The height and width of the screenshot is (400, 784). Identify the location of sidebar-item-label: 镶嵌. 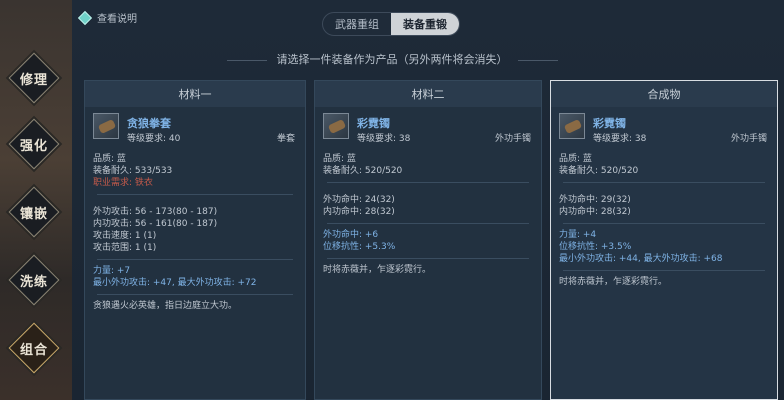
(33, 214).